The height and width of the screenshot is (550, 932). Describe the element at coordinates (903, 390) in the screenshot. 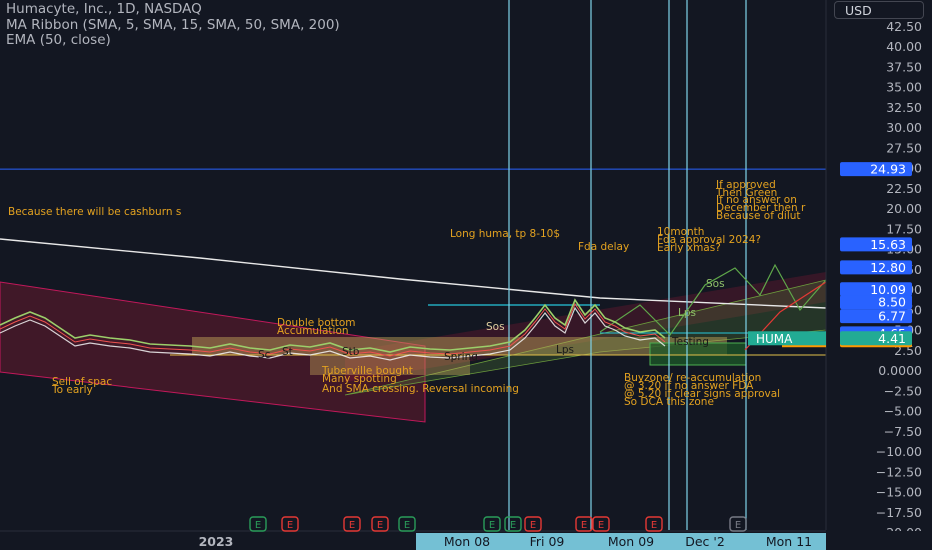

I see `price-tick-label: −2.50` at that location.